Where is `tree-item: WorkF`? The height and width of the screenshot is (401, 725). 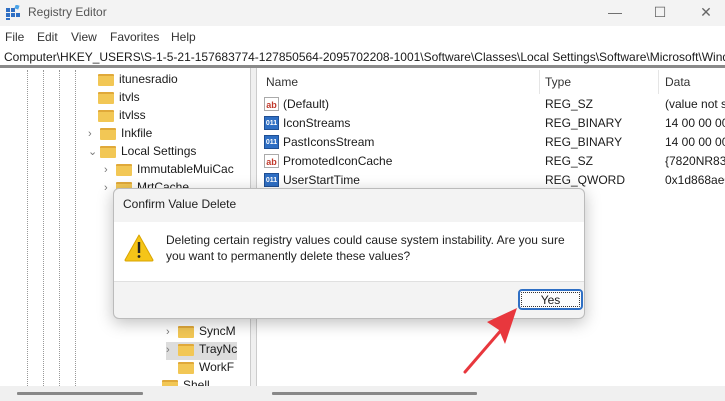
tree-item: WorkF is located at coordinates (206, 369).